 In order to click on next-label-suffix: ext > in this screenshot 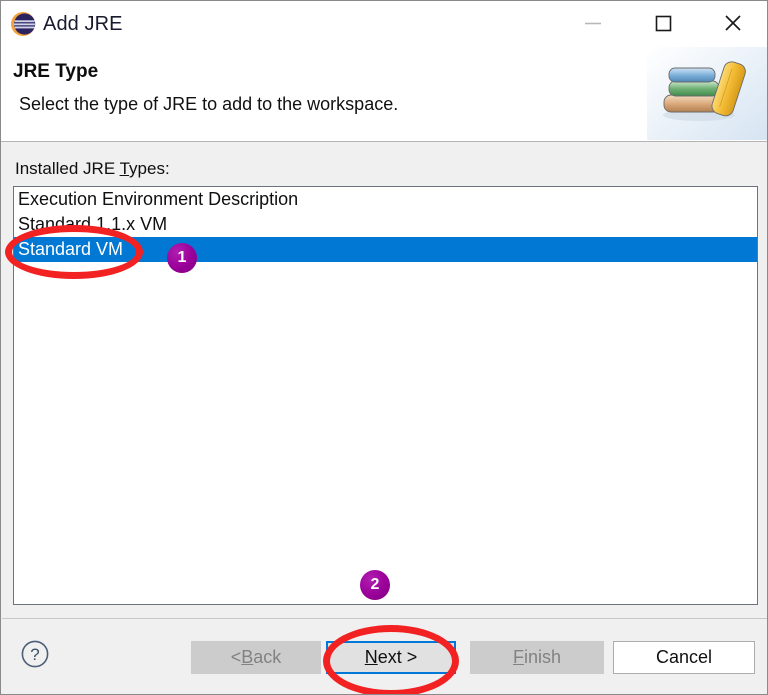, I will do `click(397, 657)`.